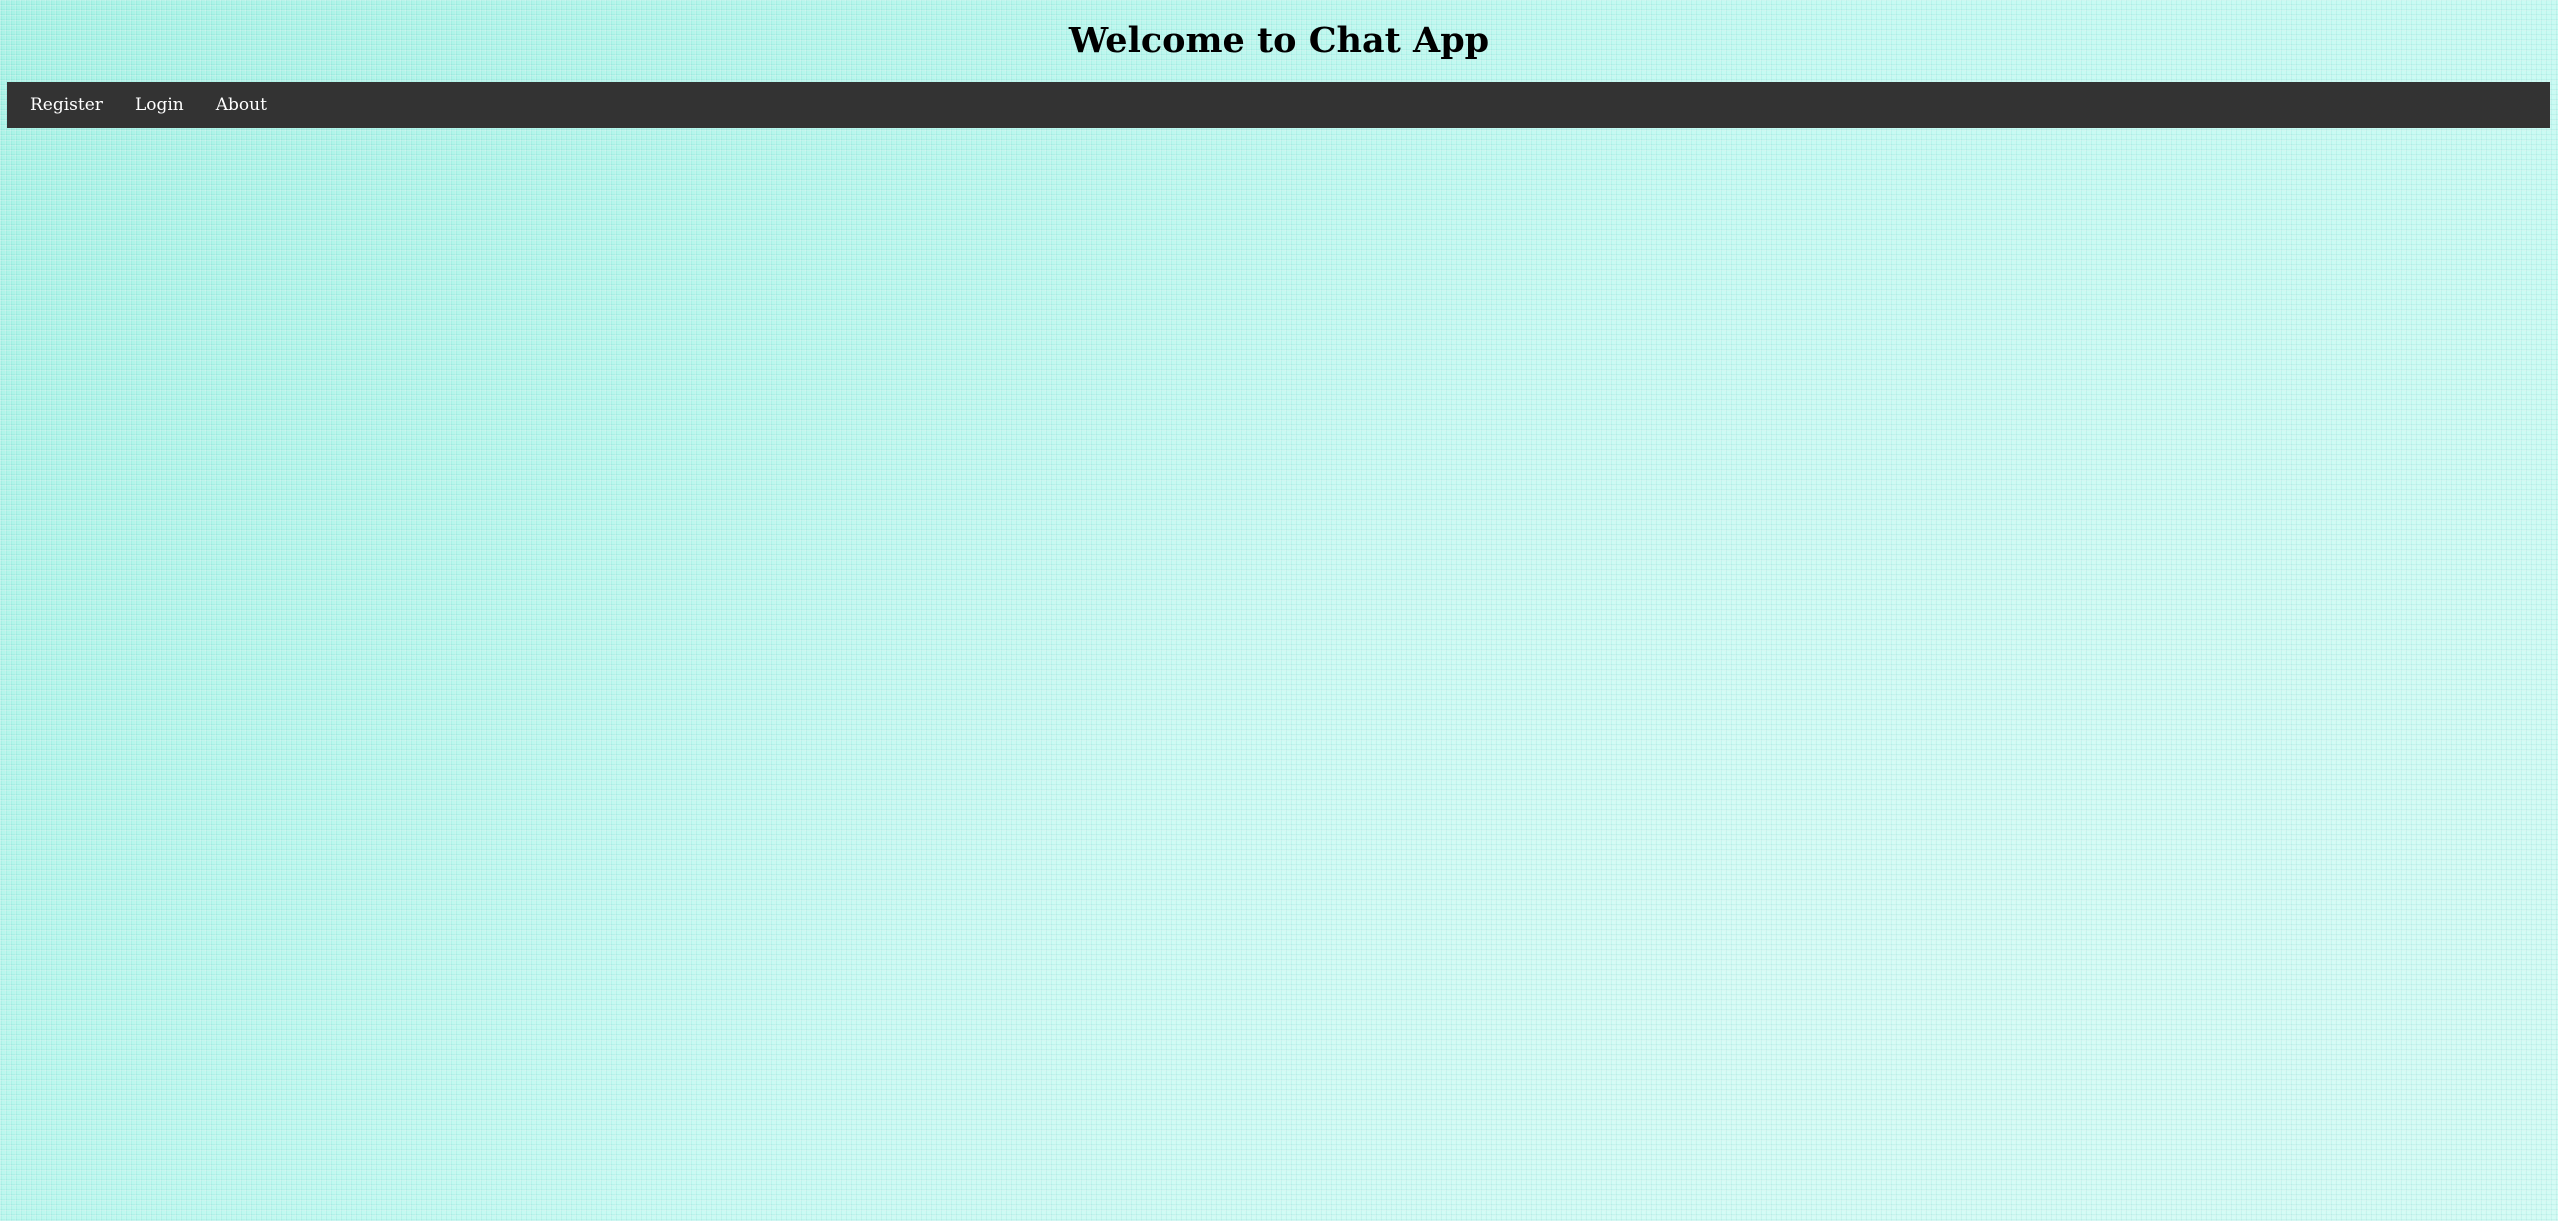 The image size is (2558, 1221). I want to click on top-navbar: Register Login About, so click(1278, 105).